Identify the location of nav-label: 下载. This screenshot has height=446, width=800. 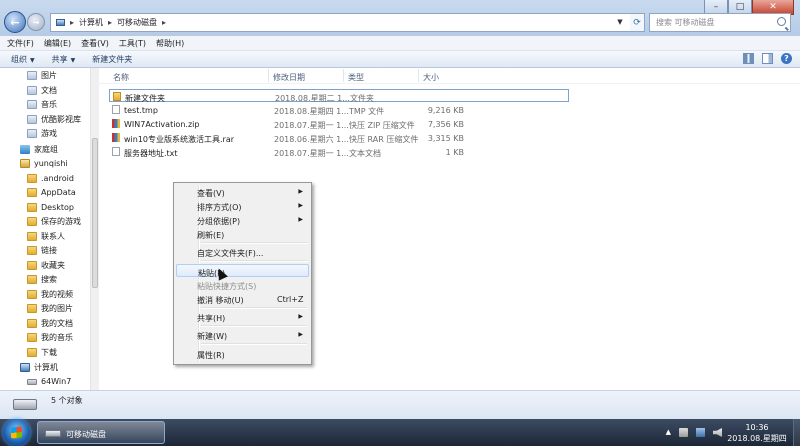
(49, 352).